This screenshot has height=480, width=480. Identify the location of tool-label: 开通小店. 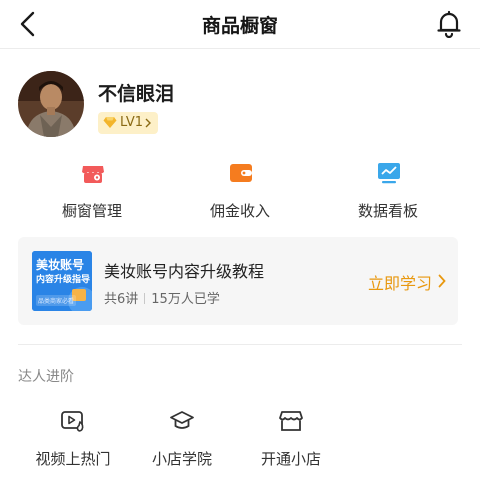
(290, 459).